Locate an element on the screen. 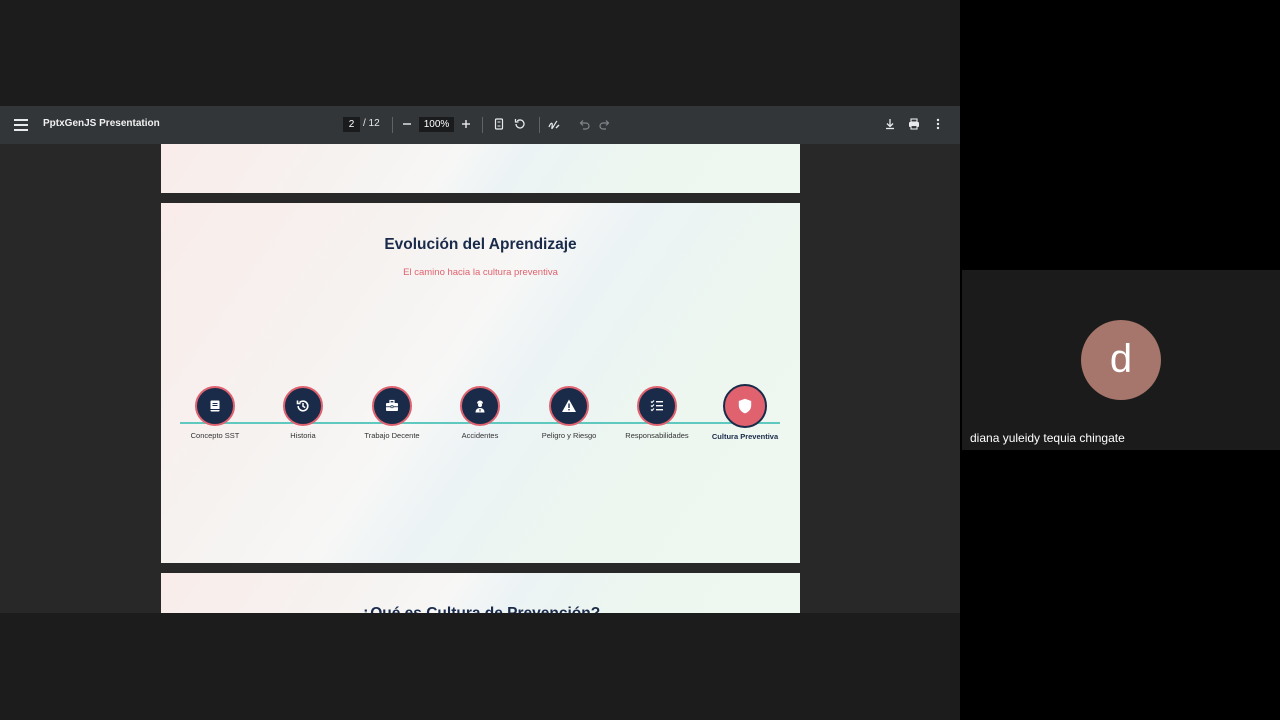 This screenshot has height=720, width=1280. avatar: d is located at coordinates (1121, 360).